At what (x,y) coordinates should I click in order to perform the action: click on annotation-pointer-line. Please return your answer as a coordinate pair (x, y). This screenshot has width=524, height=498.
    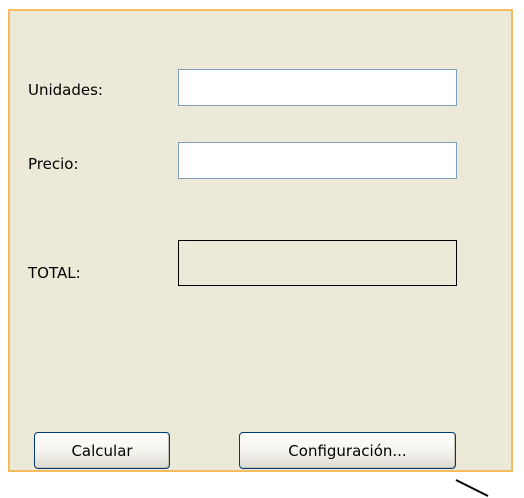
    Looking at the image, I should click on (472, 488).